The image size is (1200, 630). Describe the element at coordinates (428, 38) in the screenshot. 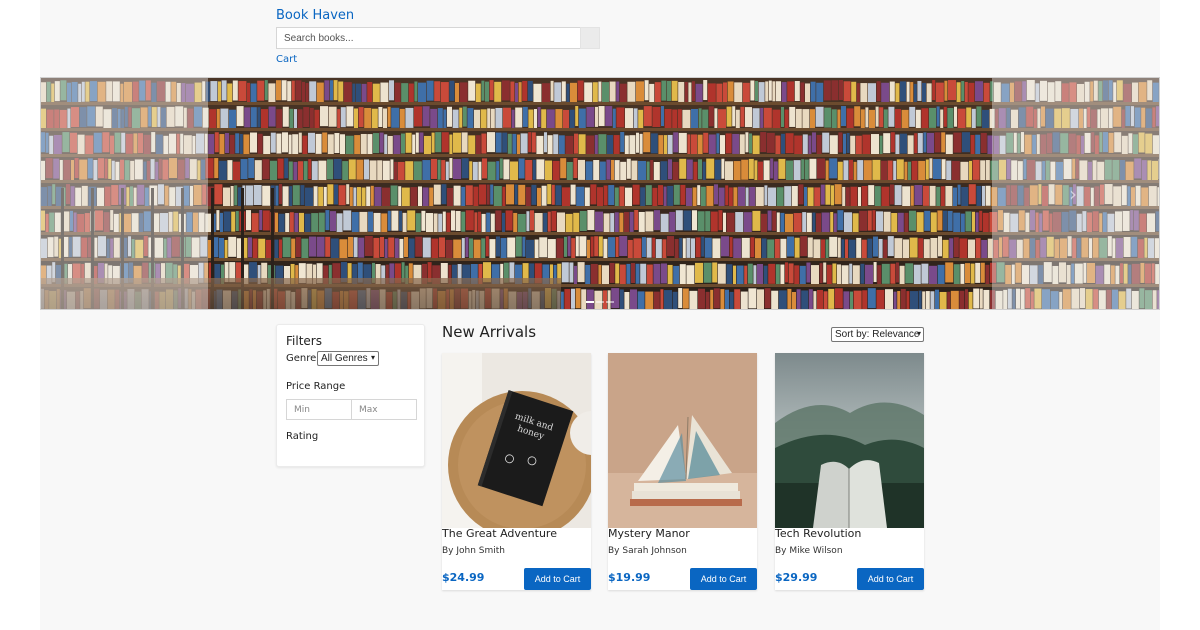

I see `search-input` at that location.